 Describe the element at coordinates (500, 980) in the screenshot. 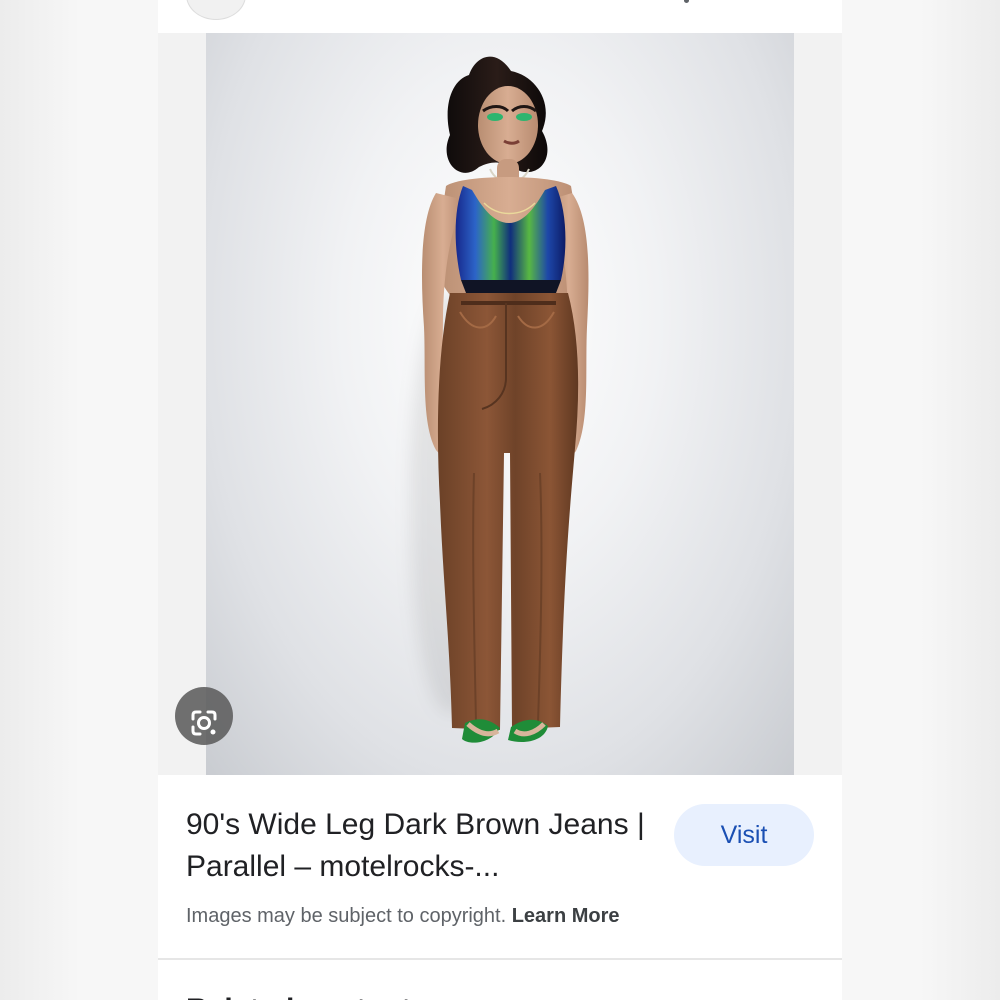

I see `related-content-section: Related content` at that location.